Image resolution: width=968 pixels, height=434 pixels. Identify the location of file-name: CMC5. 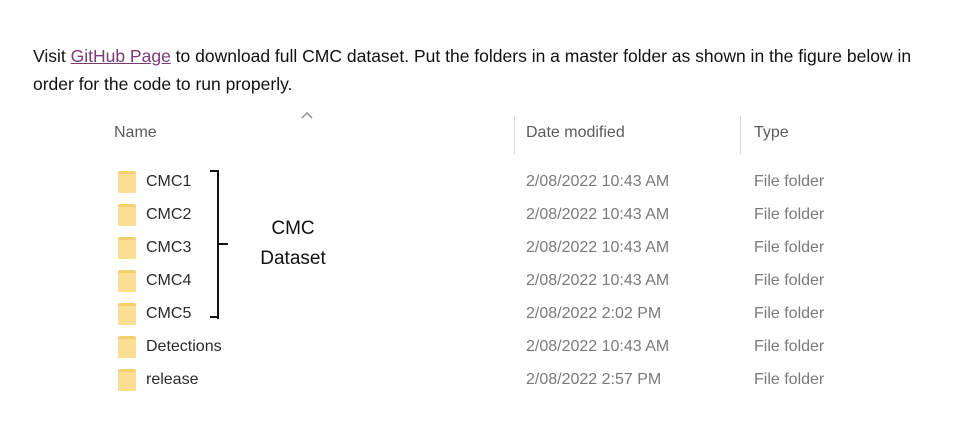
(169, 313).